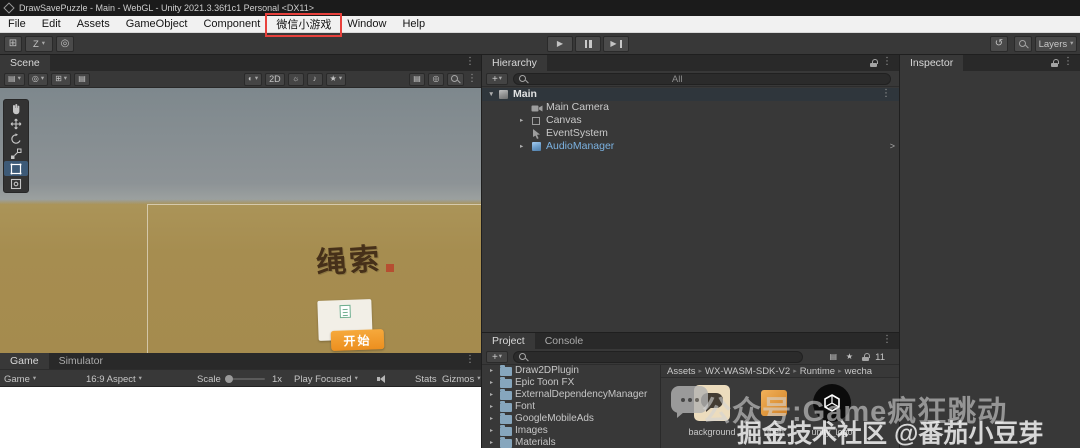 The width and height of the screenshot is (1080, 448). Describe the element at coordinates (16, 183) in the screenshot. I see `transform-tool-button` at that location.